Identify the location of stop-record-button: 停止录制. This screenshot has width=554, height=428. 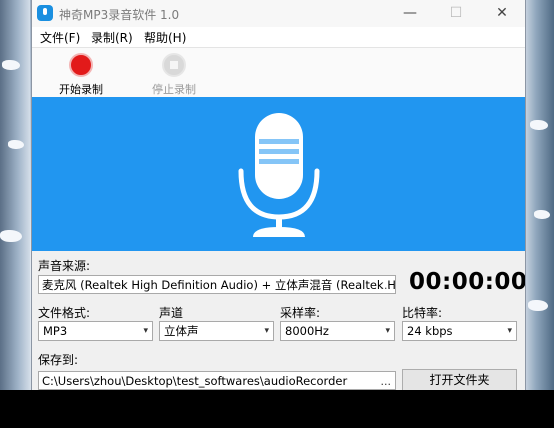
(174, 74).